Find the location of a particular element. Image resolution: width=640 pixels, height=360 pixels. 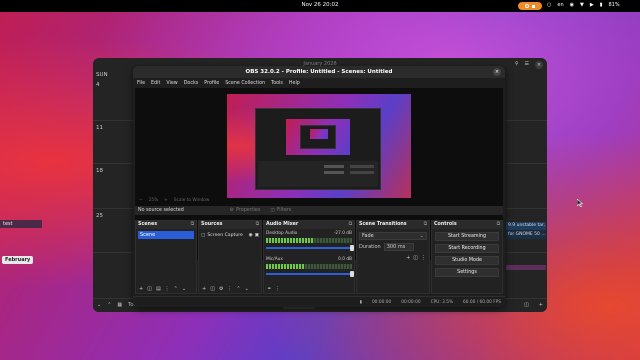

filter-icon: ▤ is located at coordinates (158, 289).